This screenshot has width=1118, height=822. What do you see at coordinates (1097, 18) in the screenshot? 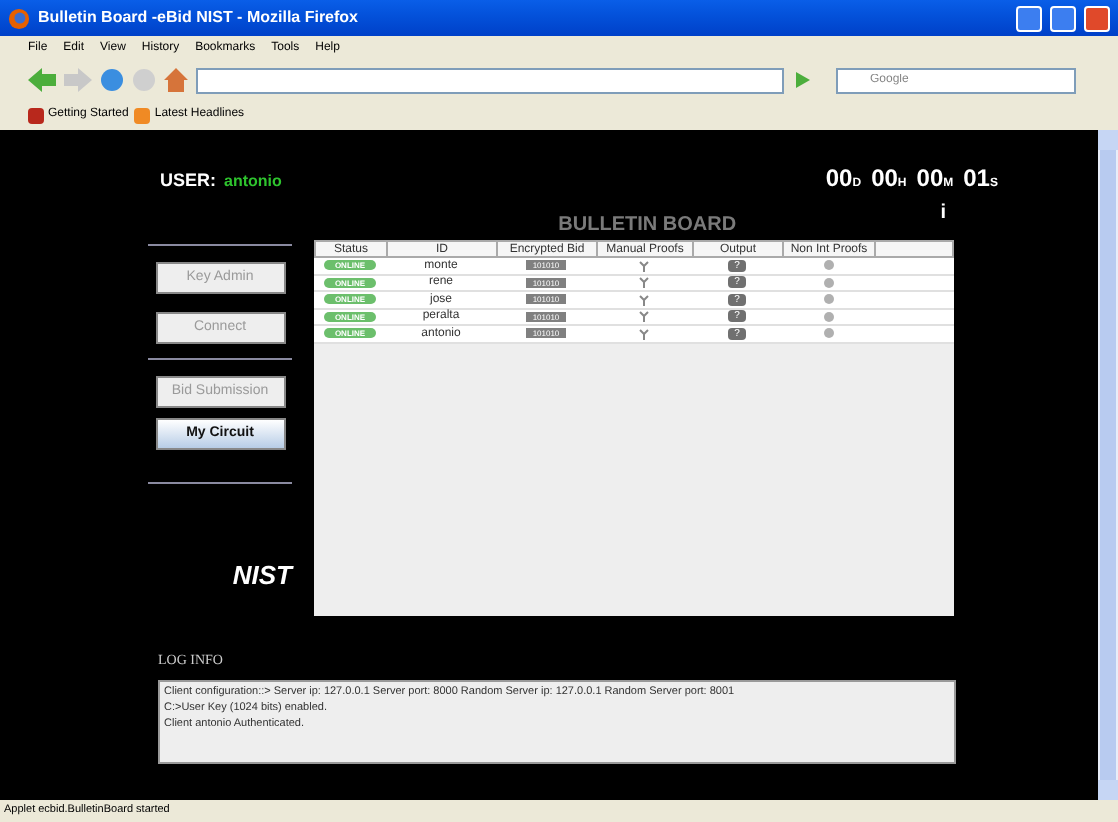
I see `close-button` at bounding box center [1097, 18].